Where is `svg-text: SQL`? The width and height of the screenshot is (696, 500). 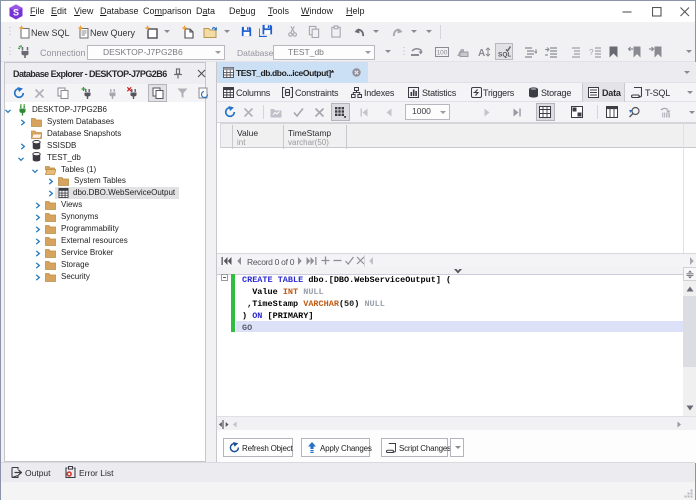
svg-text: SQL is located at coordinates (504, 55).